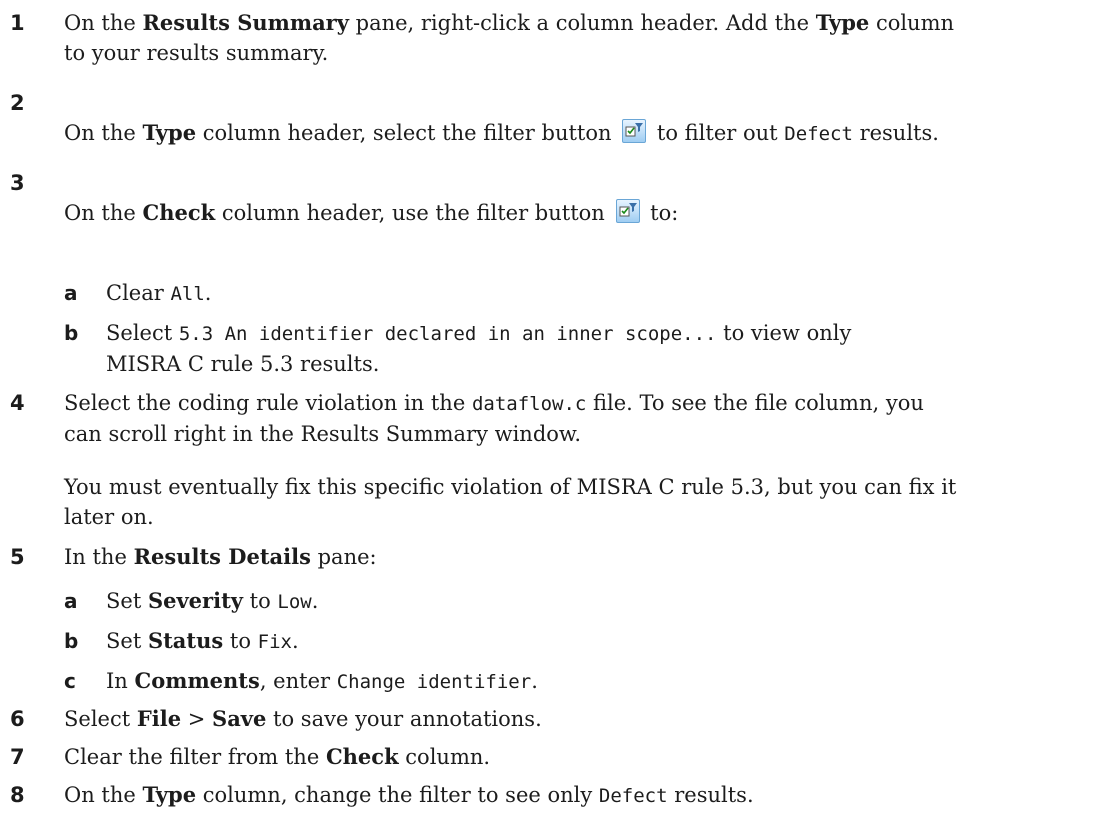 The image size is (1116, 818). What do you see at coordinates (274, 642) in the screenshot?
I see `code-term: Fix` at bounding box center [274, 642].